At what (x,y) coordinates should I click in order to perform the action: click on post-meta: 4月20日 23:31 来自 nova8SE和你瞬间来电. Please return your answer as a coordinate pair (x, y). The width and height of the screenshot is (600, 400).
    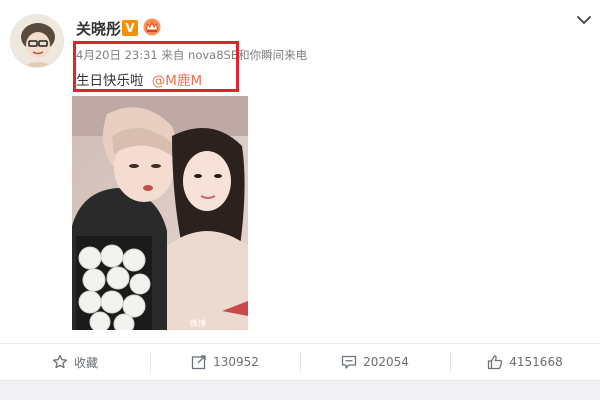
    Looking at the image, I should click on (192, 55).